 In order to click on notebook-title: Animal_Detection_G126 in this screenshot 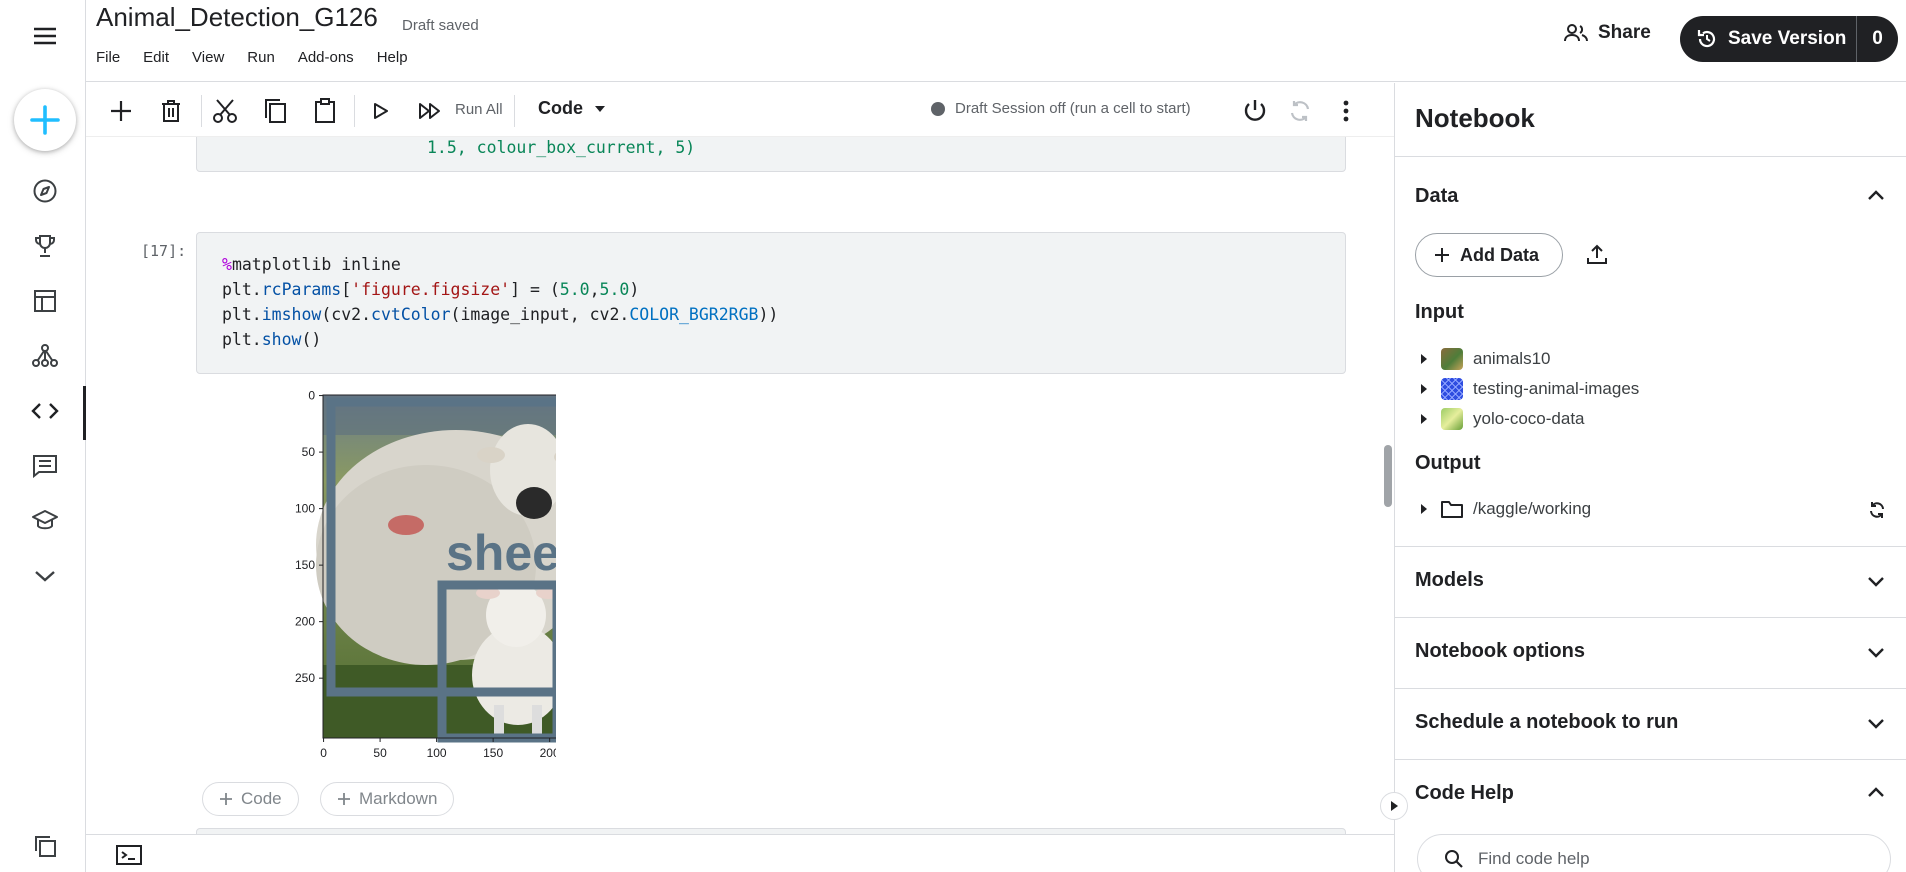, I will do `click(237, 17)`.